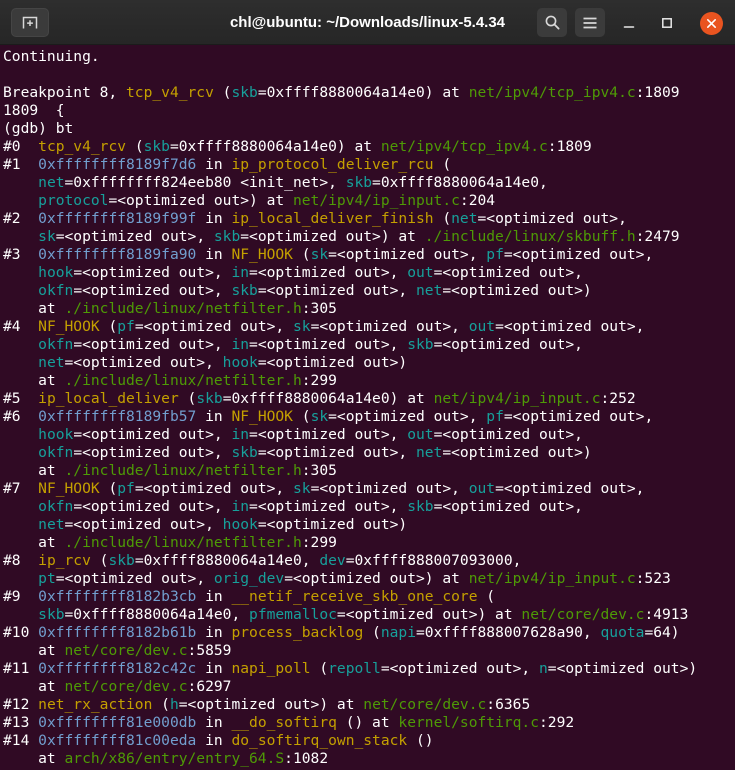  I want to click on minimize-icon, so click(629, 23).